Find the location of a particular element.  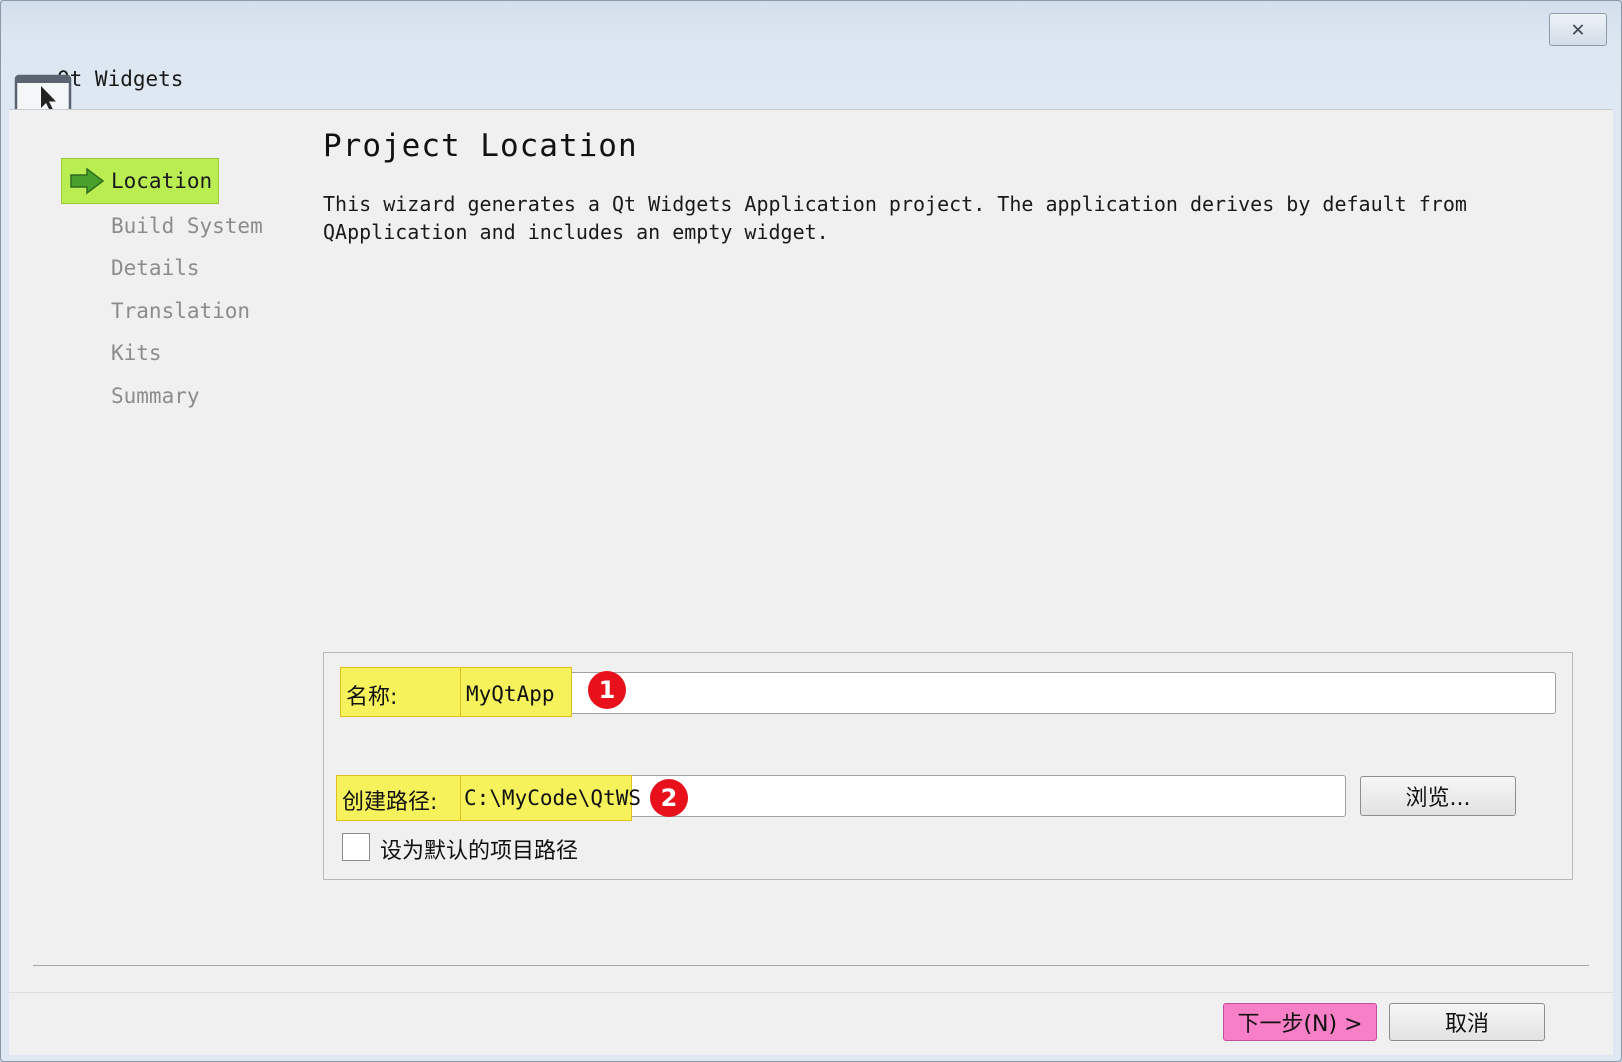

arrow-right-icon is located at coordinates (87, 181).